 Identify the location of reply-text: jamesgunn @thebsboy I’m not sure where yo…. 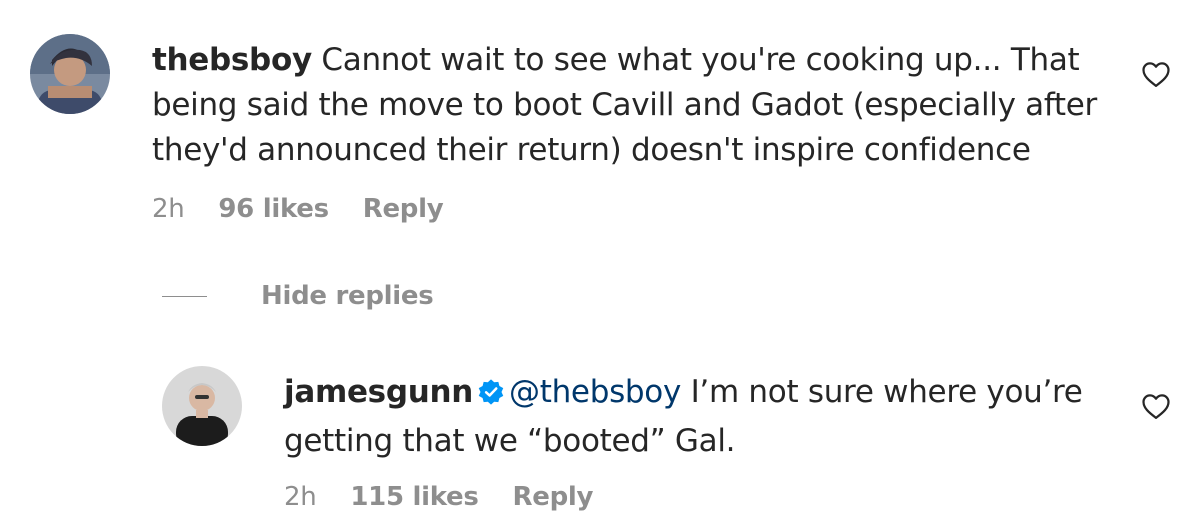
(683, 417).